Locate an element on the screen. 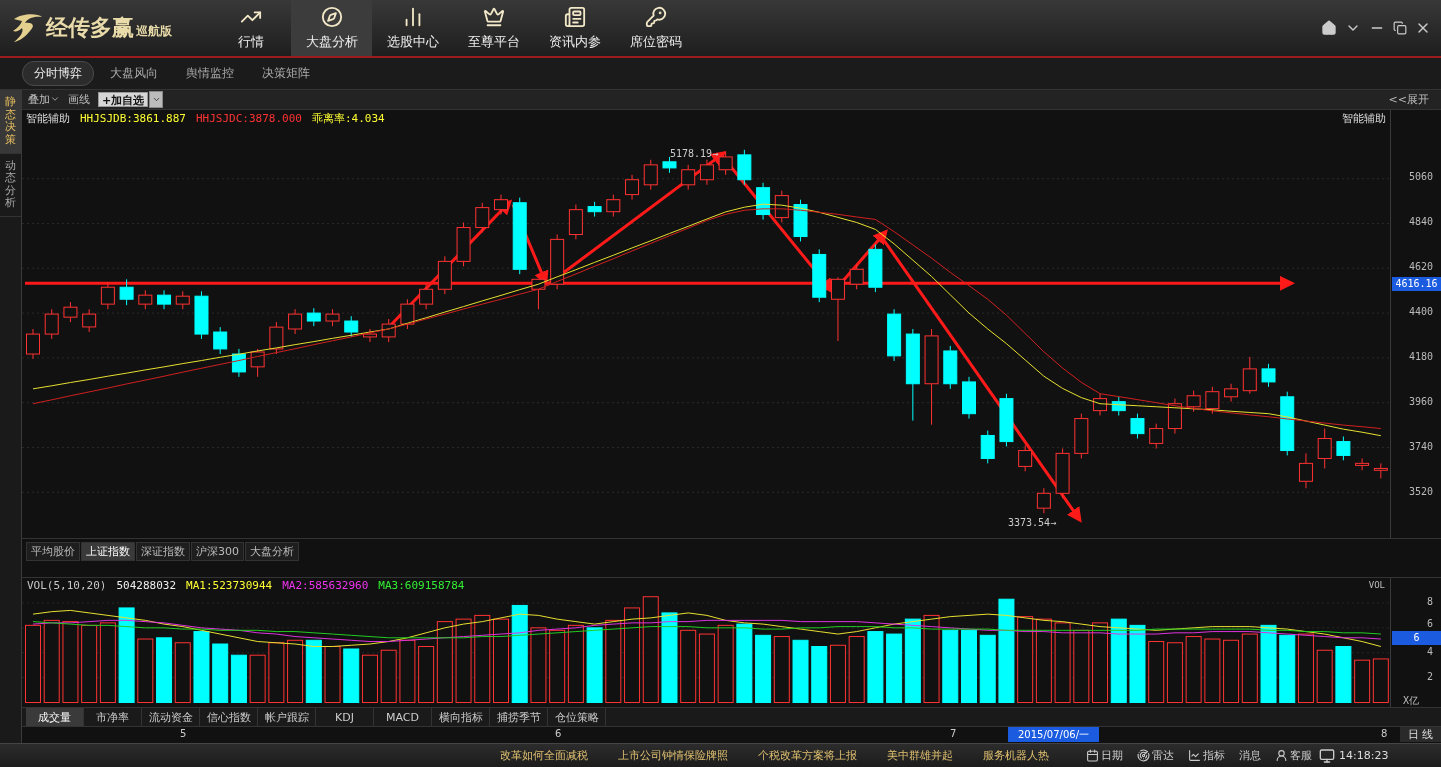 The width and height of the screenshot is (1441, 767). indicator-tab: 流动资金 is located at coordinates (171, 717).